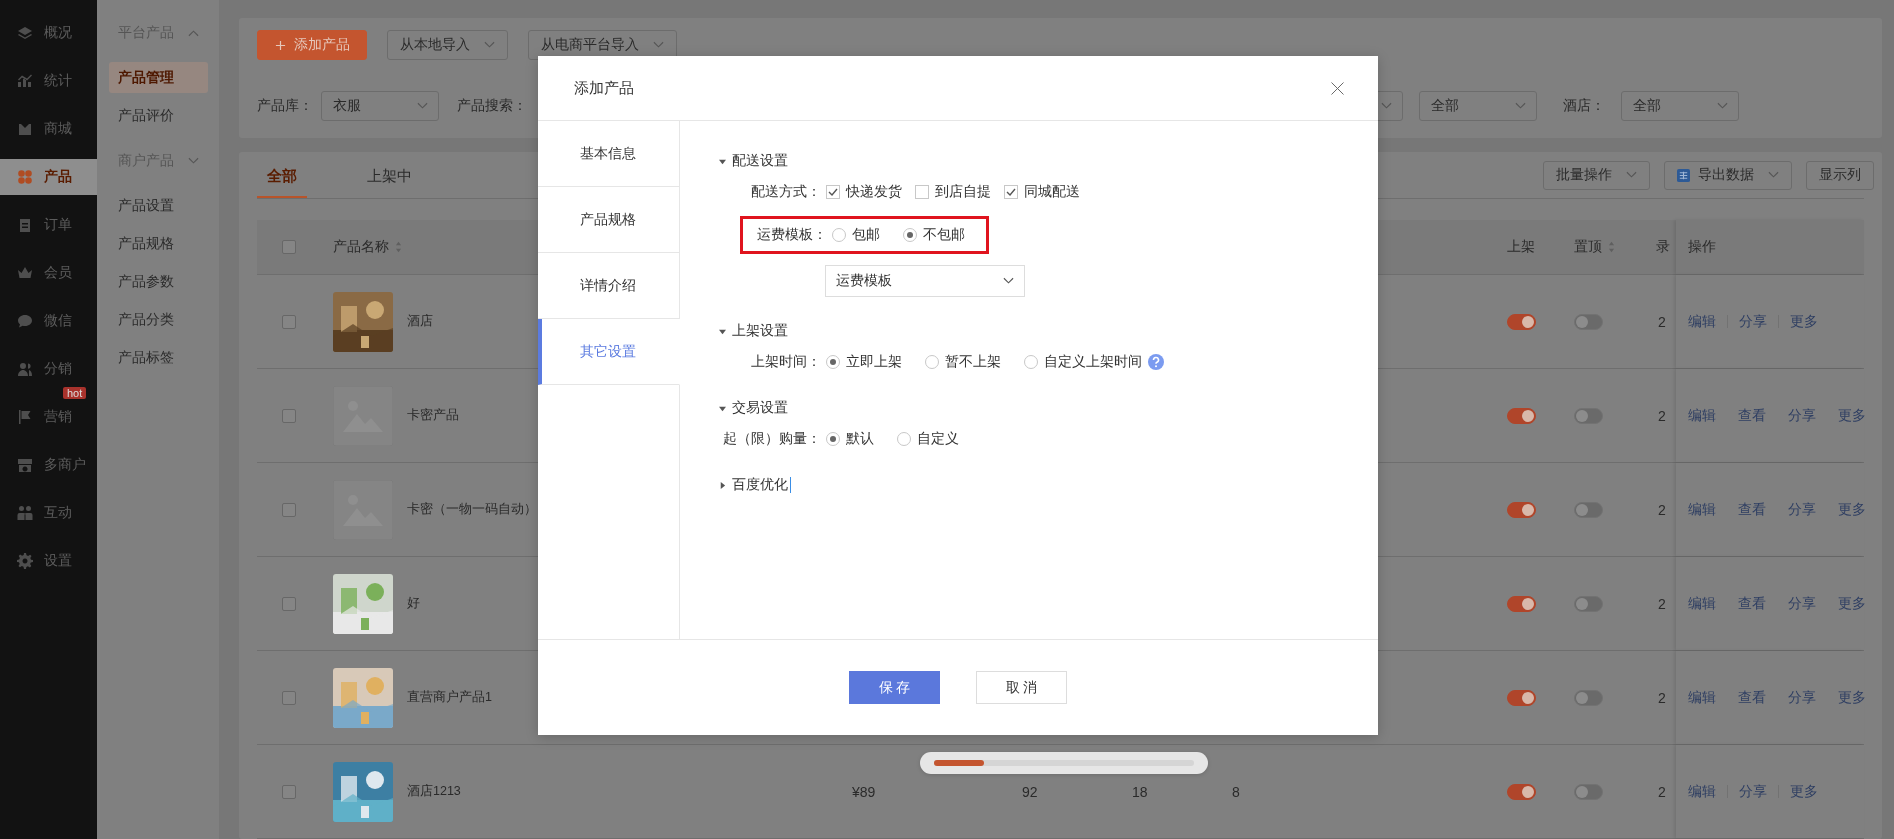 Image resolution: width=1894 pixels, height=839 pixels. What do you see at coordinates (609, 352) in the screenshot?
I see `side-tab: 其它设置` at bounding box center [609, 352].